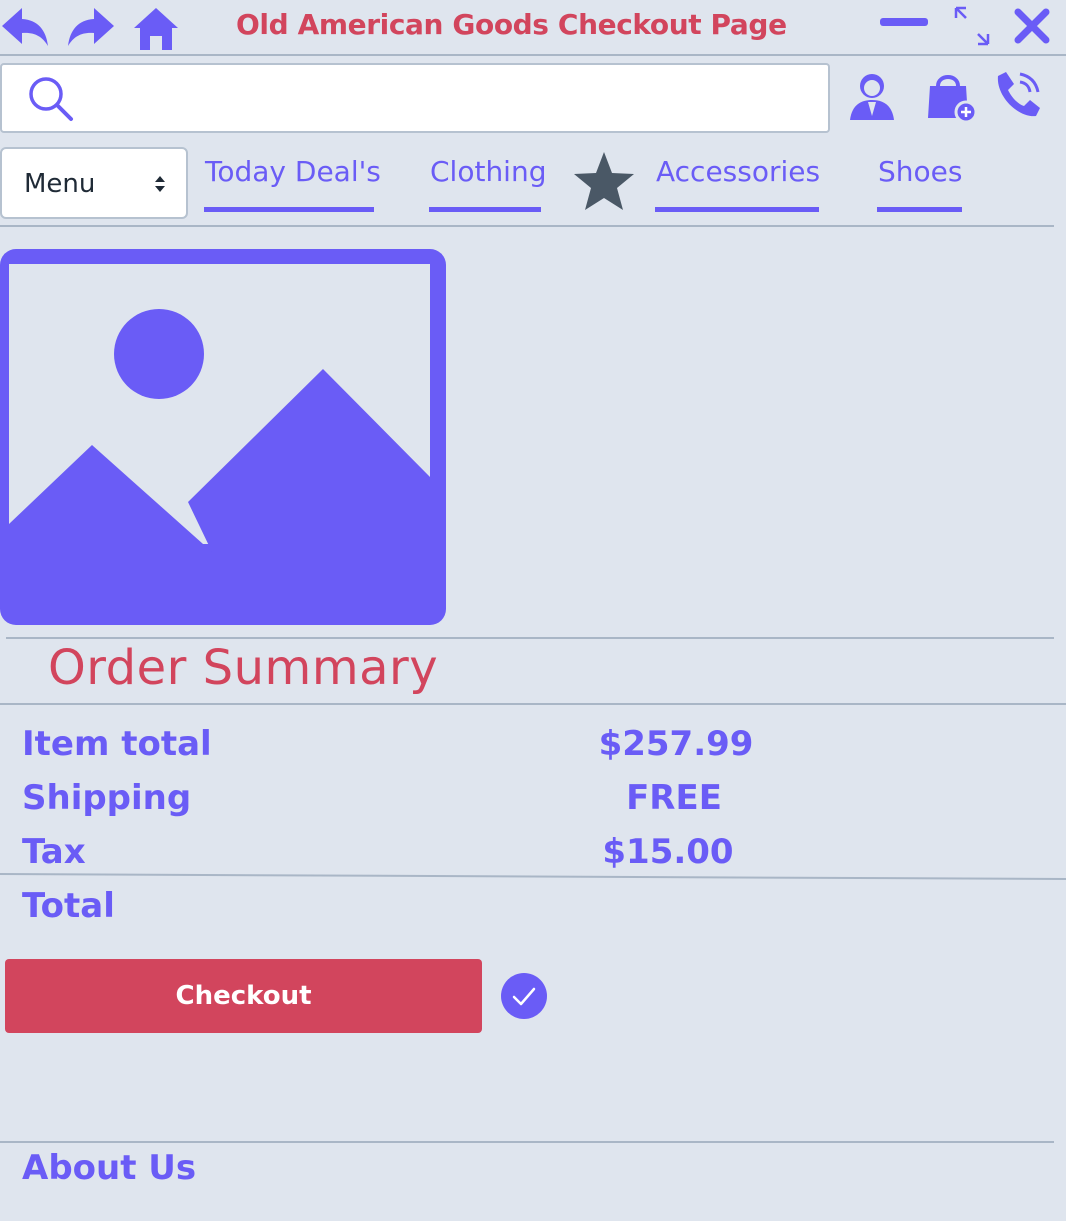 The image size is (1066, 1221). I want to click on shipping-label: Shipping, so click(107, 798).